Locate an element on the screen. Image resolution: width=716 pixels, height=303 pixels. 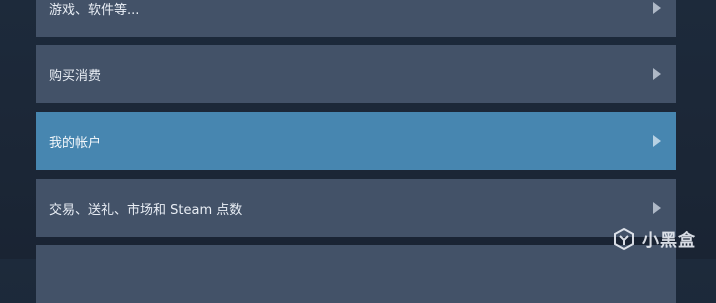
xiaoheihe-logo-icon is located at coordinates (624, 238).